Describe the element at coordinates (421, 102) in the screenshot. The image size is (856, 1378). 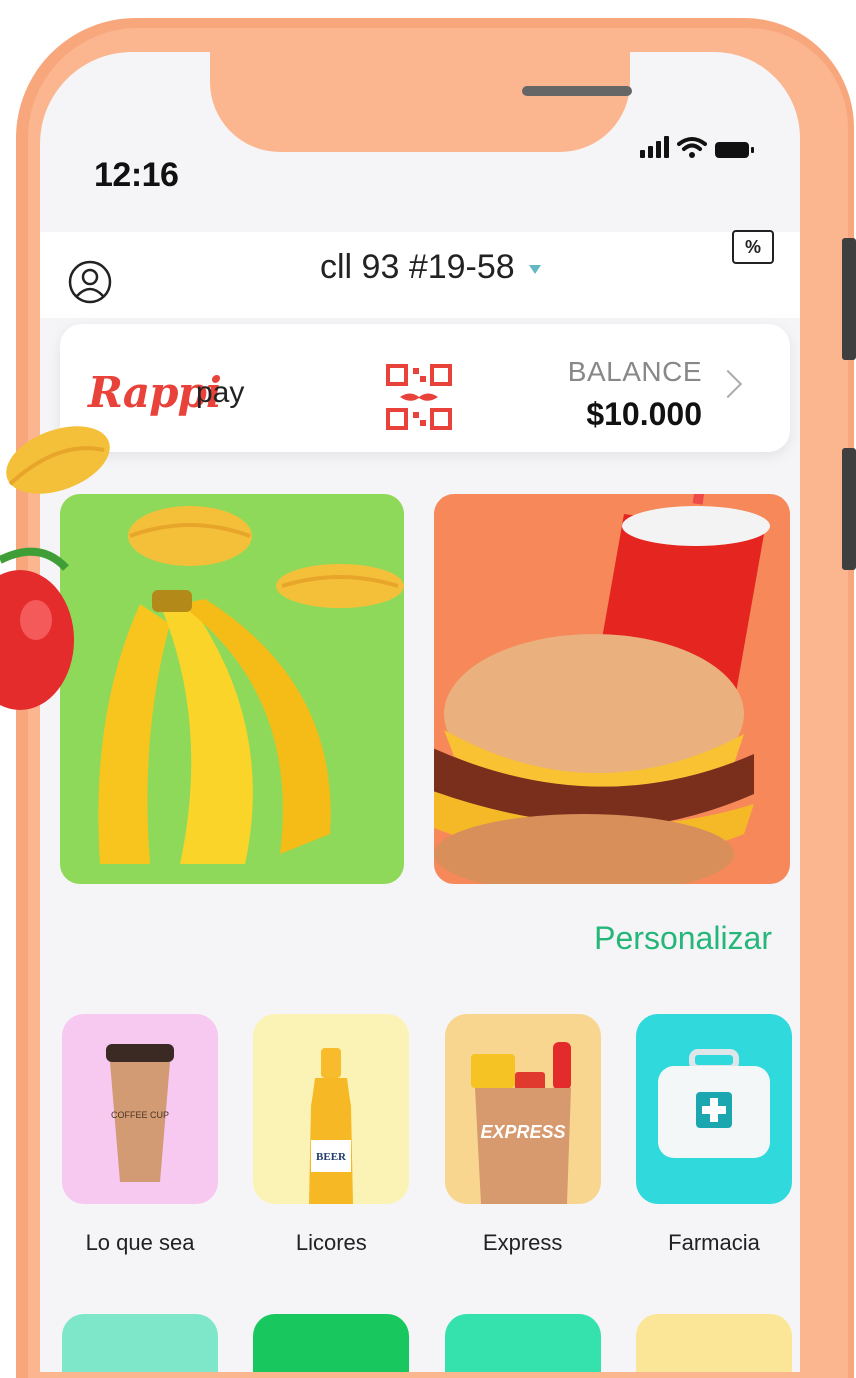
I see `notch` at that location.